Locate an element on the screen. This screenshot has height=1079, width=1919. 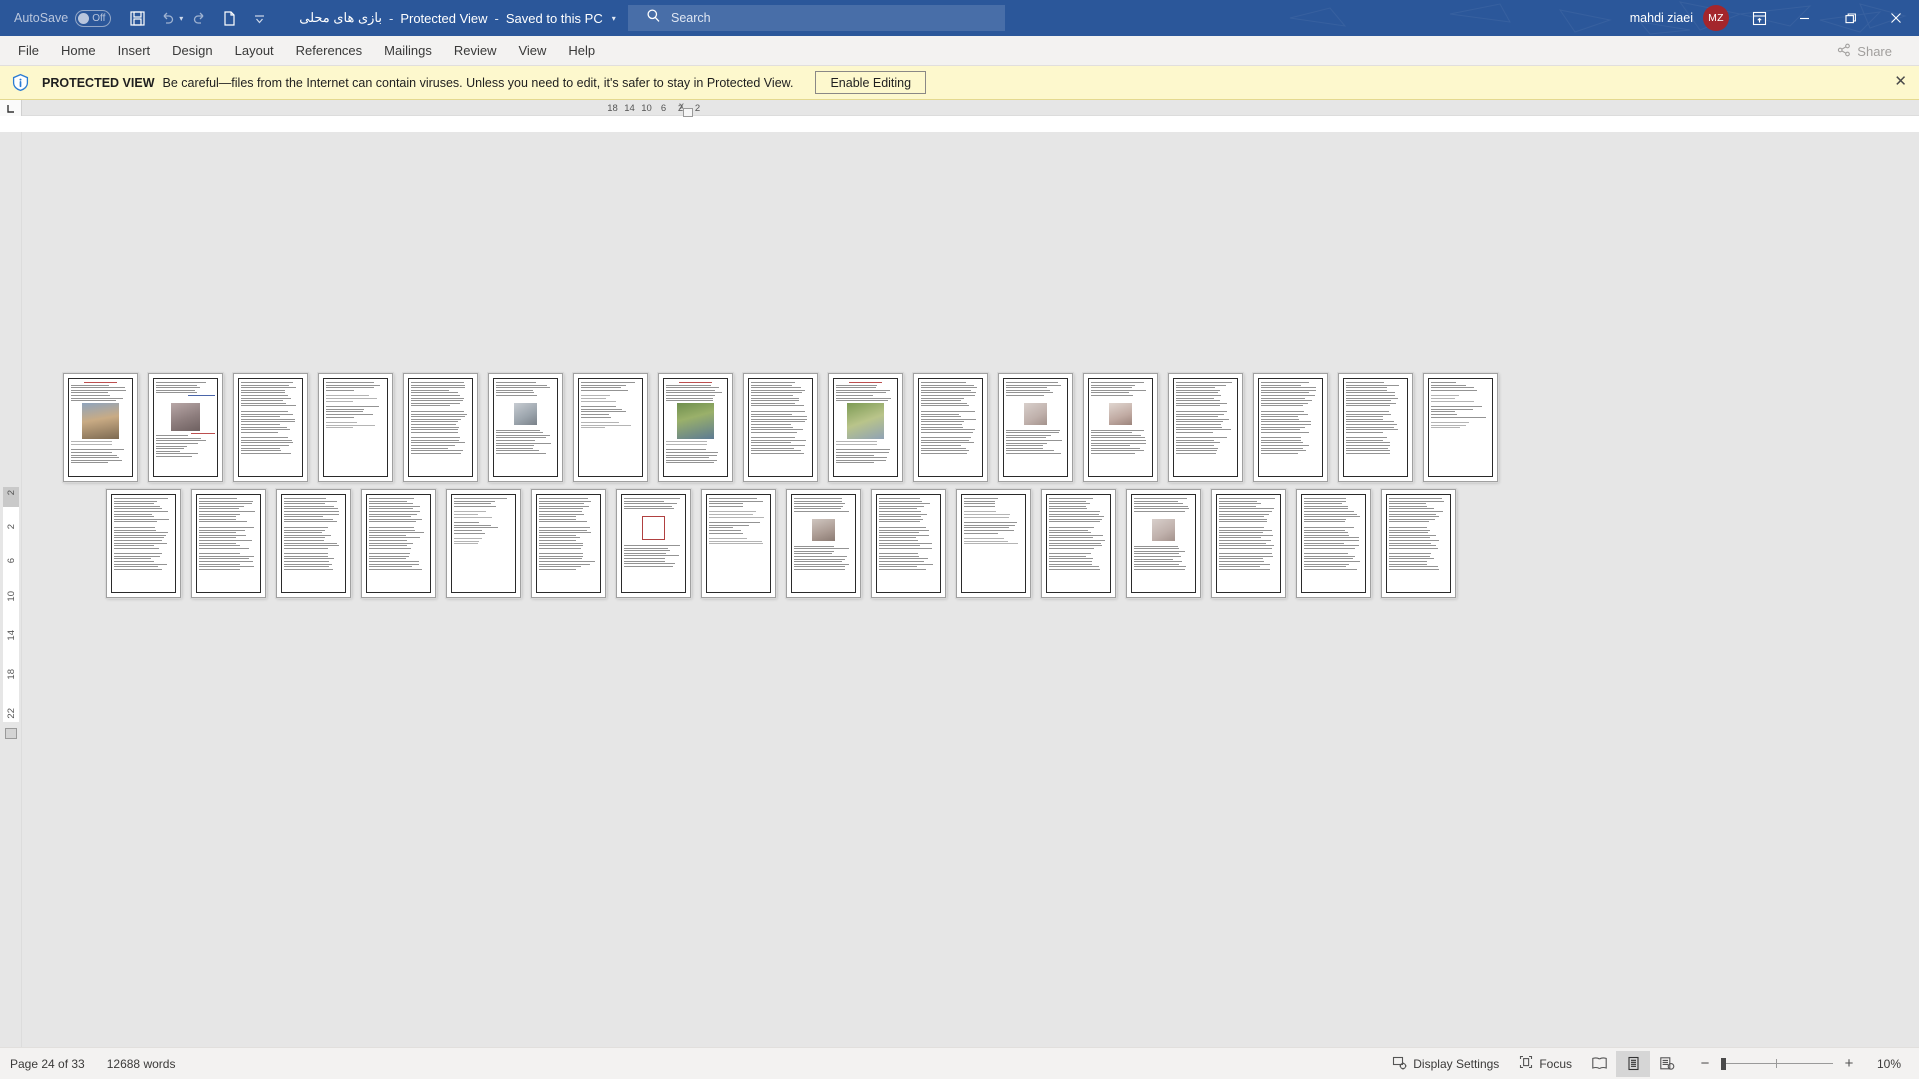
zoom-level: 10% is located at coordinates (1892, 1064).